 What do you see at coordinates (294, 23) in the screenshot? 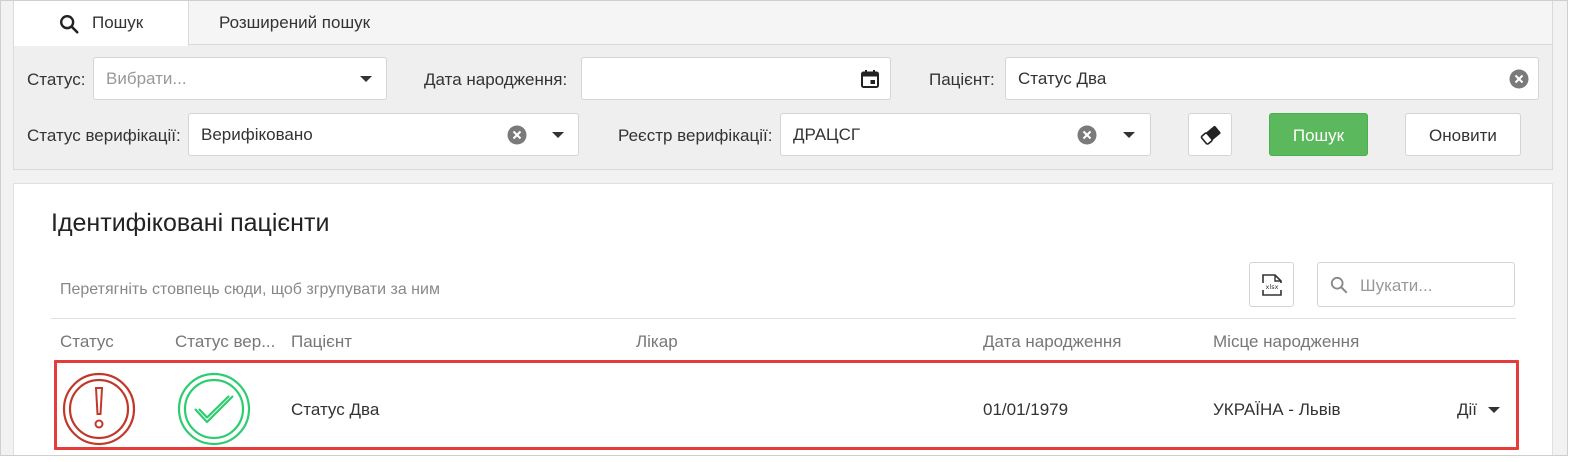
I see `tab-advanced-search: Розширений пошук` at bounding box center [294, 23].